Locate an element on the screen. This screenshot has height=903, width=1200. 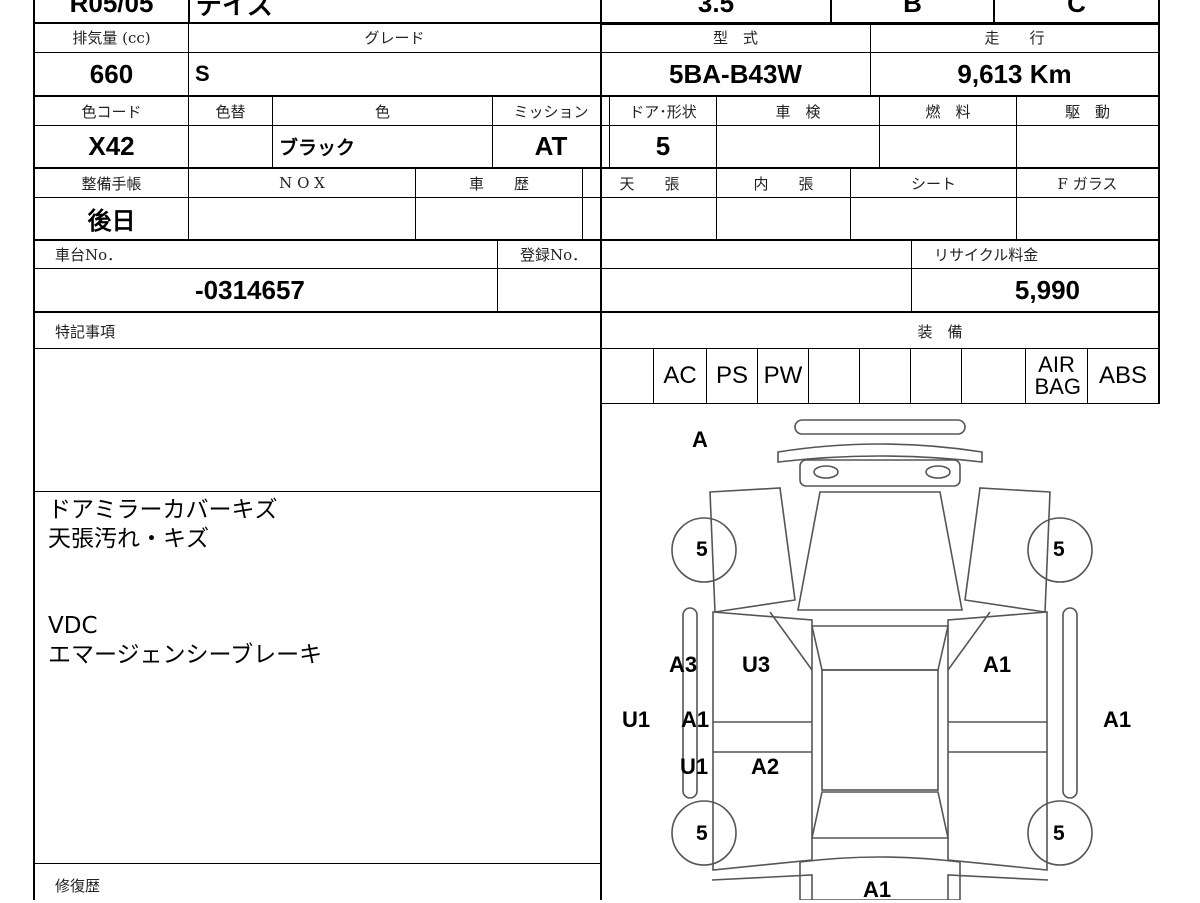
label-displacement: 排気量 (cc) is located at coordinates (111, 38).